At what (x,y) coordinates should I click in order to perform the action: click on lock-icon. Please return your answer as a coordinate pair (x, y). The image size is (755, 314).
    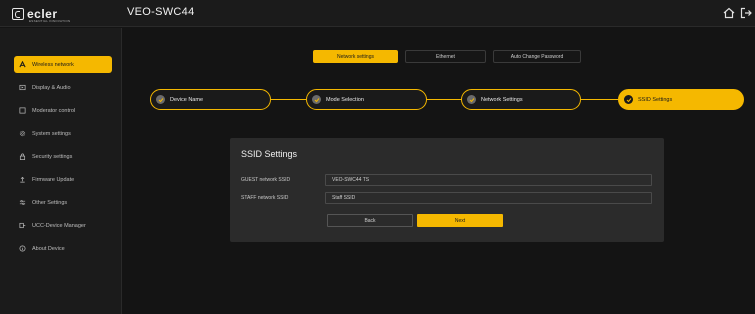
    Looking at the image, I should click on (22, 156).